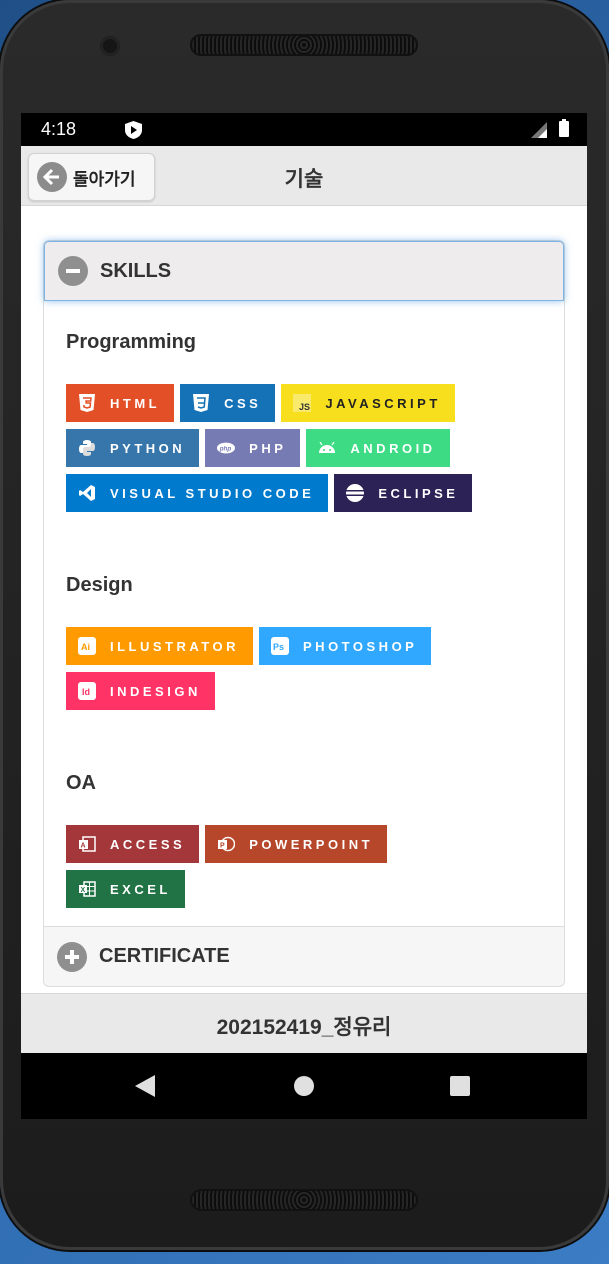 The width and height of the screenshot is (609, 1264). I want to click on svg-text: Id, so click(86, 692).